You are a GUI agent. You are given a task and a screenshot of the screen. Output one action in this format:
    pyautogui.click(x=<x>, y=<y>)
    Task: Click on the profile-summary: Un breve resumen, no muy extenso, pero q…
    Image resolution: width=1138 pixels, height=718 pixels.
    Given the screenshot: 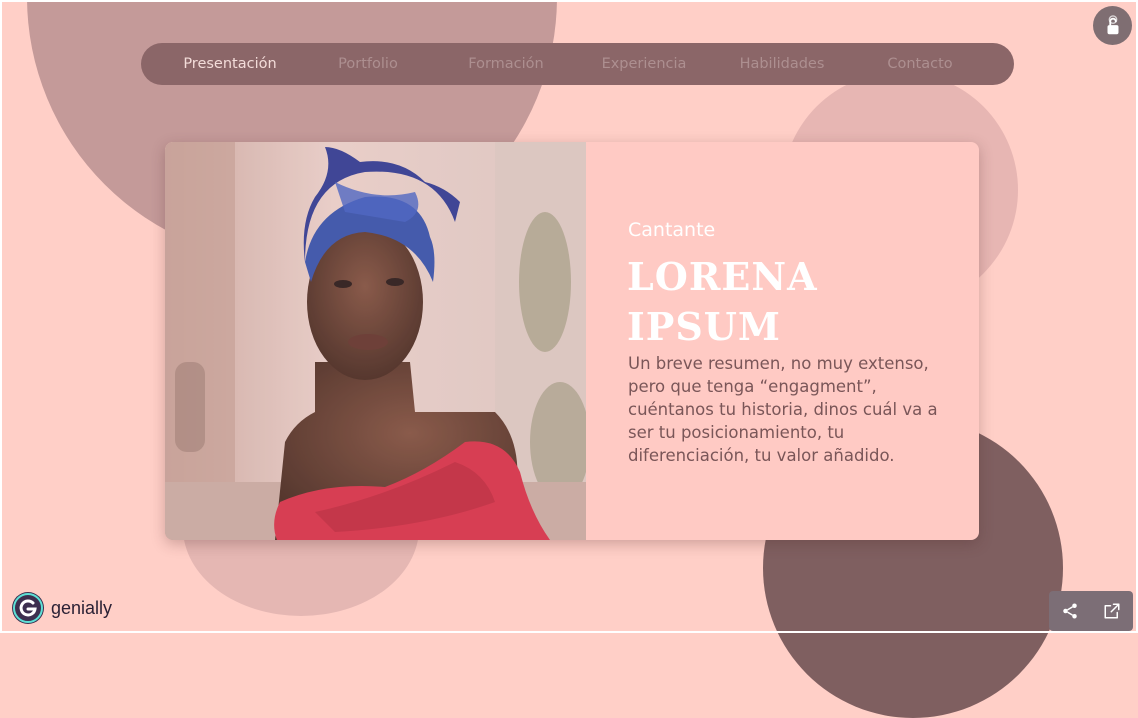 What is the action you would take?
    pyautogui.click(x=783, y=409)
    